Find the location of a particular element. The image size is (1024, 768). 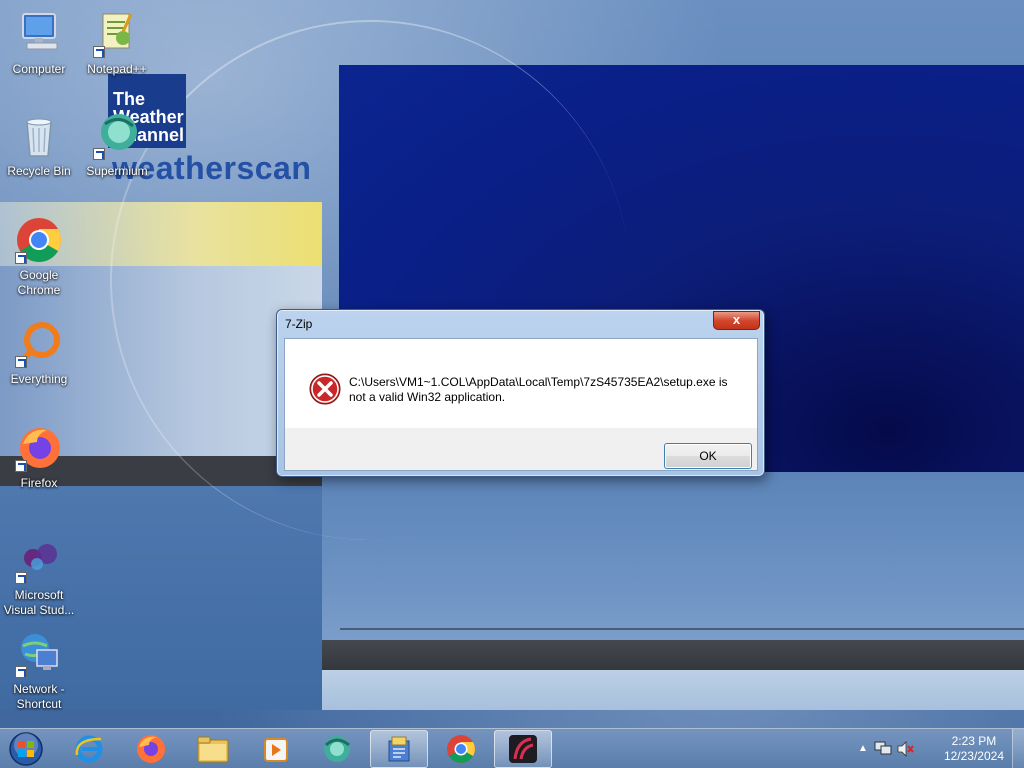

taskbar-item-firefox is located at coordinates (151, 749).